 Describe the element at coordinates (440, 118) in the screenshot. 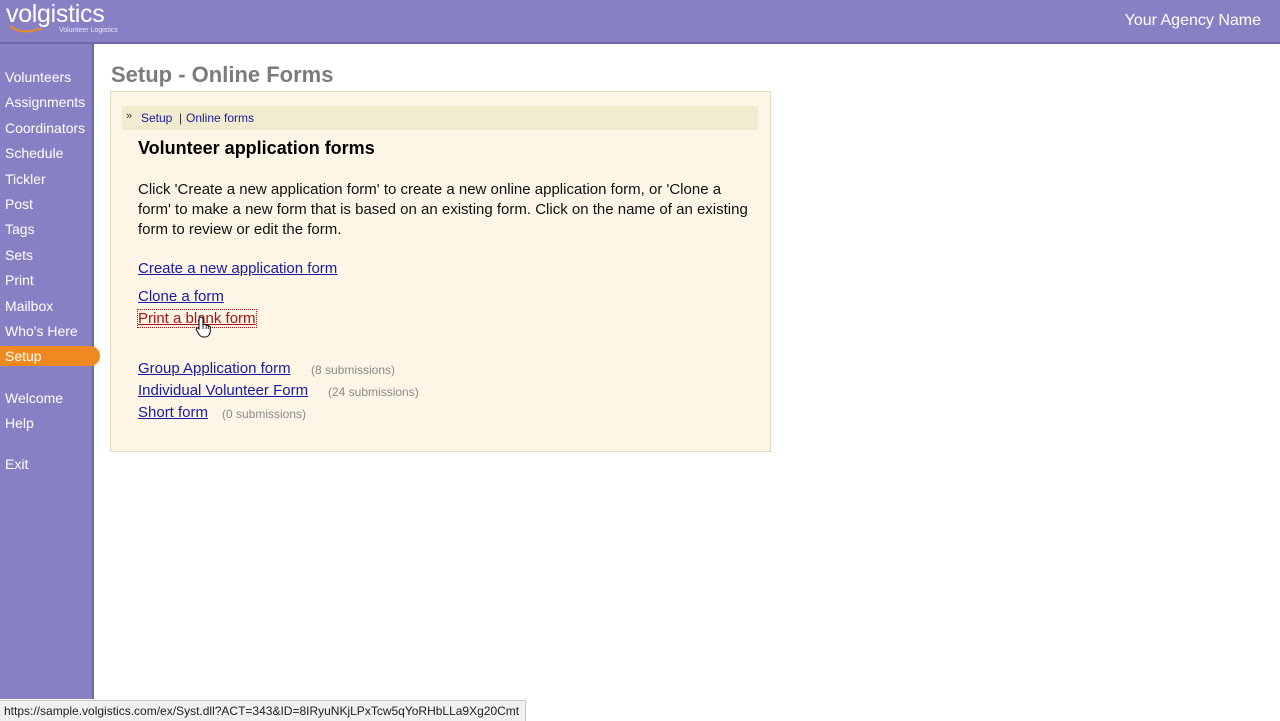

I see `breadcrumb: » Setup | Online forms` at that location.